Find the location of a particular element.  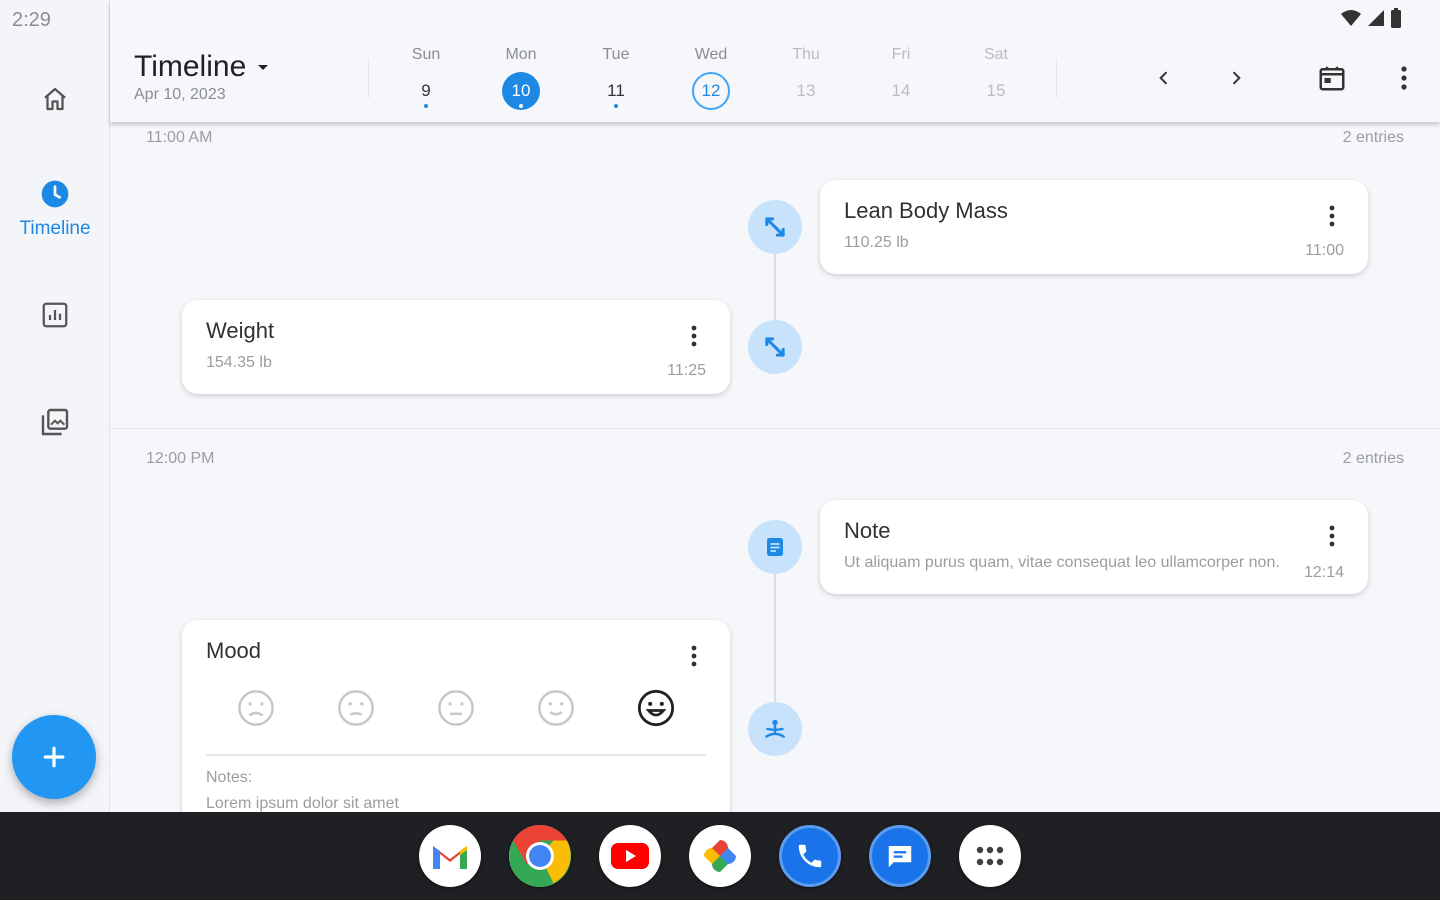

entry-card-mood: Mood Notes: Lorem ipsum dolor sit amet is located at coordinates (456, 716).